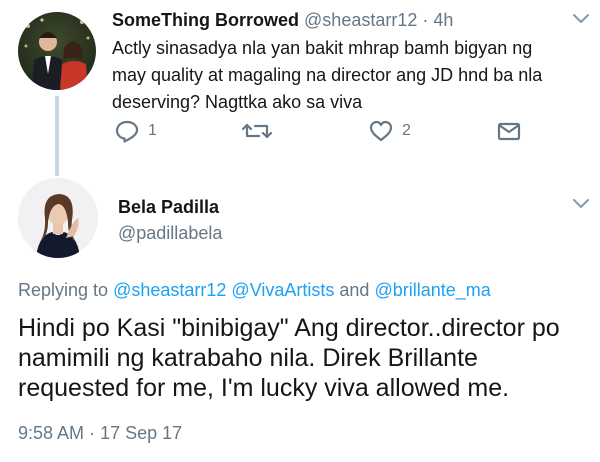  Describe the element at coordinates (406, 130) in the screenshot. I see `like-count: 2` at that location.